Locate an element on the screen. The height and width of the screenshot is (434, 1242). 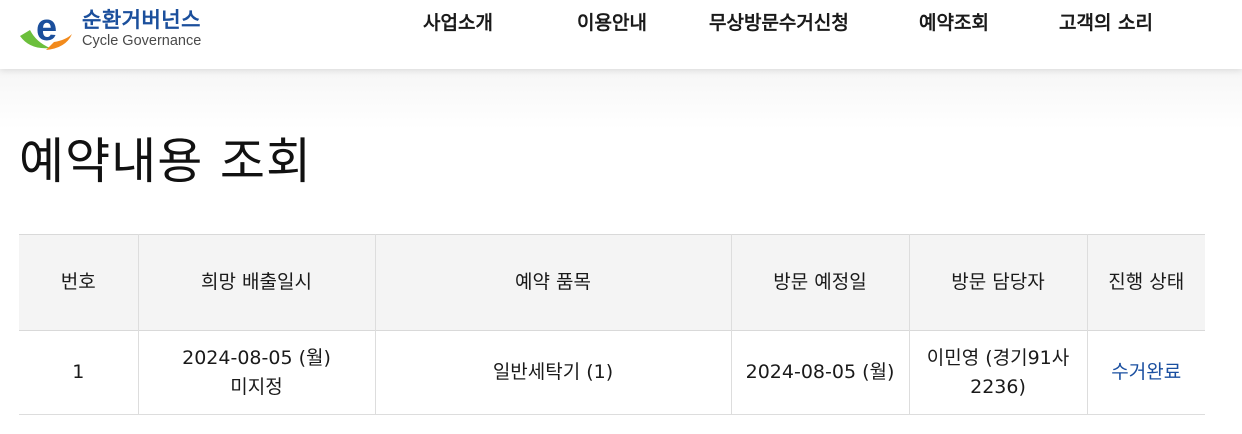
logo-letter: e is located at coordinates (46, 28).